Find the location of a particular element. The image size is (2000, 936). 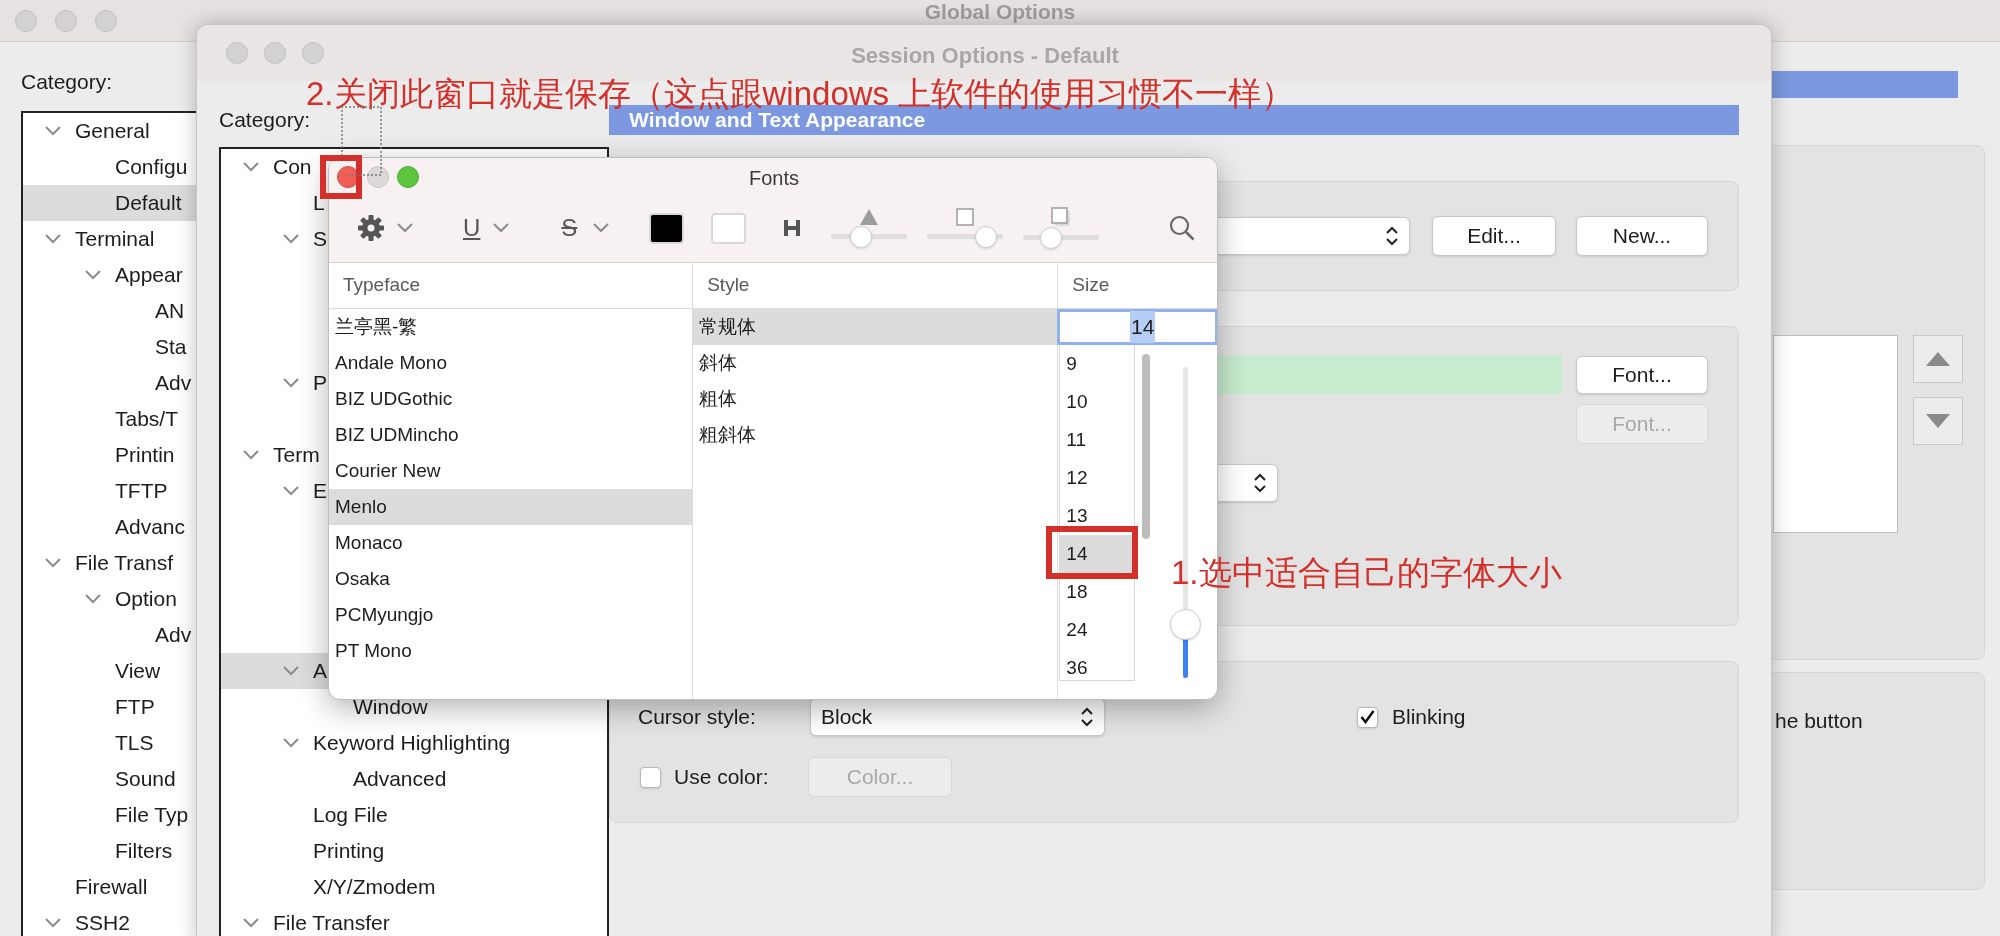

column-header: Size is located at coordinates (1090, 285).